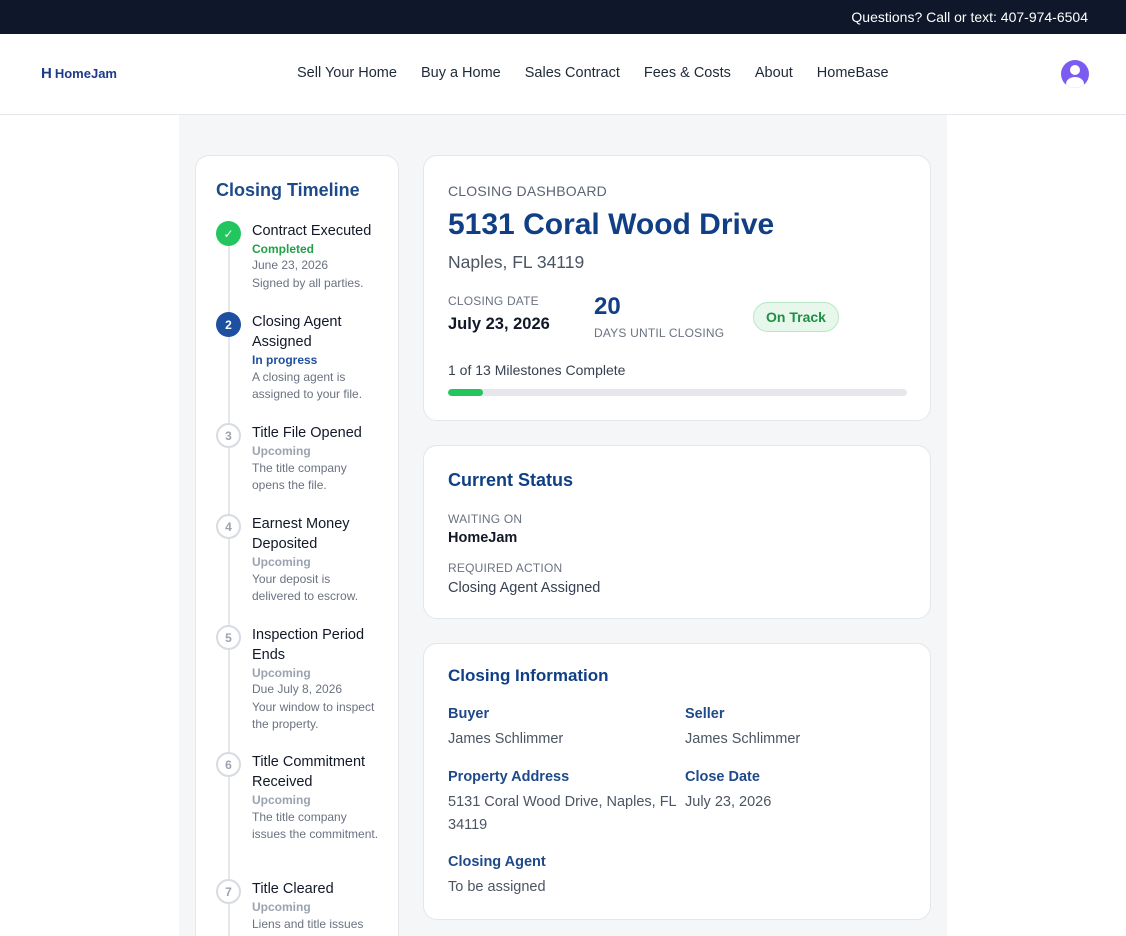 This screenshot has width=1126, height=936. I want to click on nav-sales-contract: Sales Contract, so click(572, 73).